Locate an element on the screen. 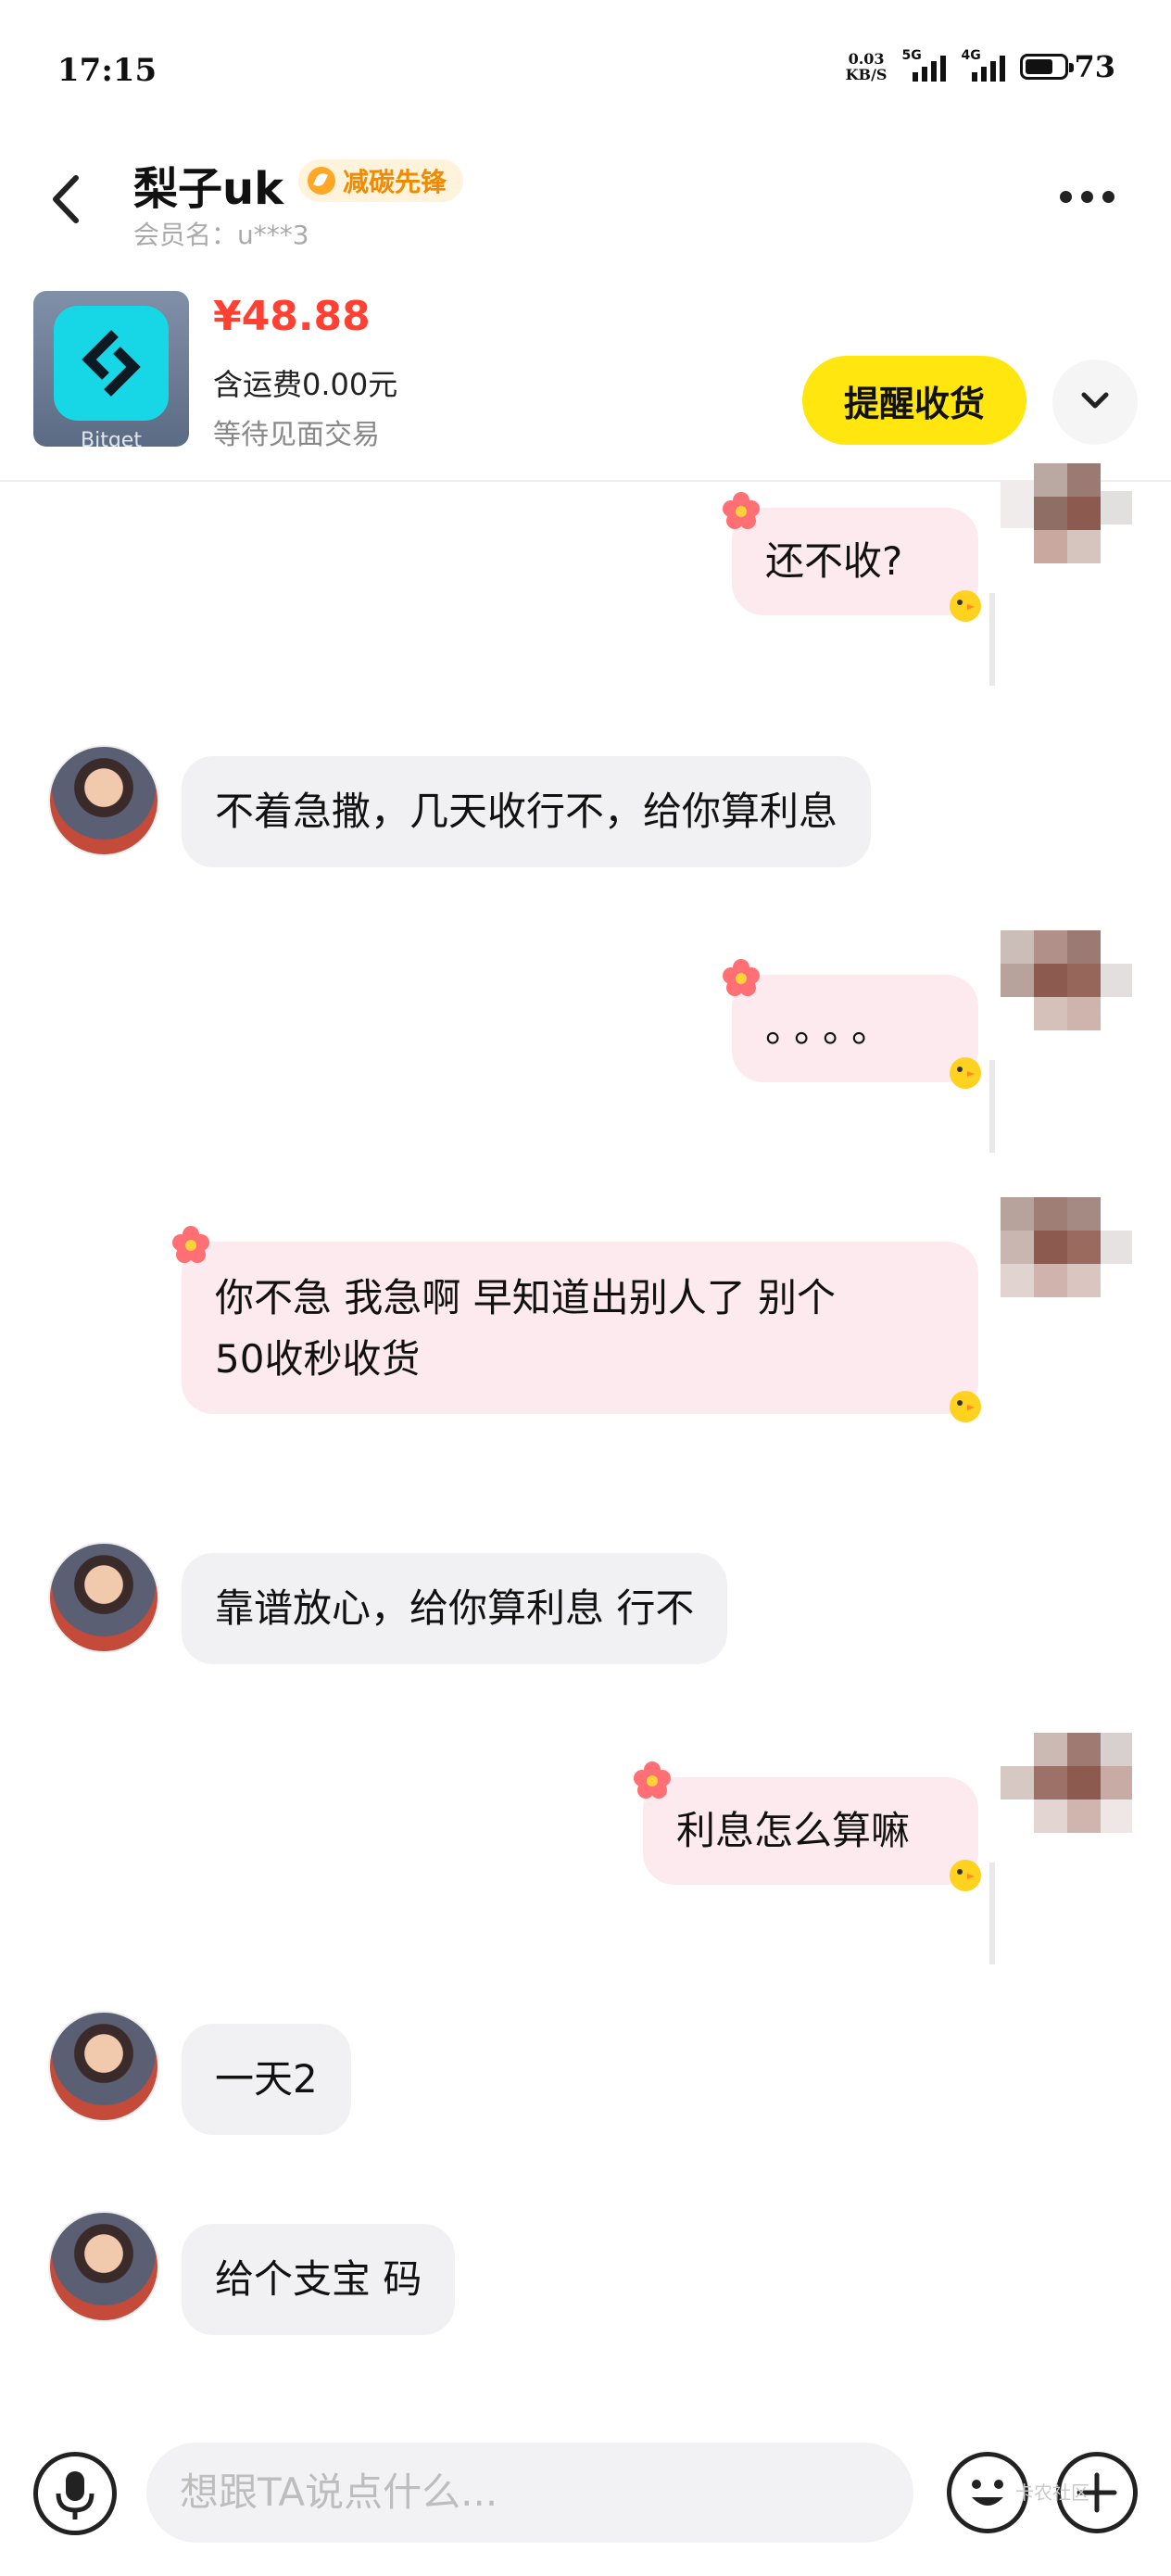 The image size is (1171, 2576). message-text: 利息怎么算嘛 is located at coordinates (794, 1830).